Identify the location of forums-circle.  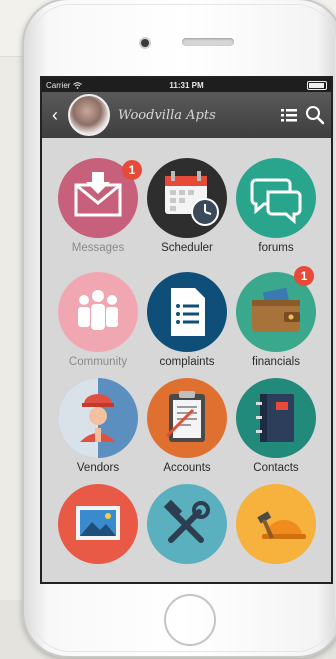
(276, 198).